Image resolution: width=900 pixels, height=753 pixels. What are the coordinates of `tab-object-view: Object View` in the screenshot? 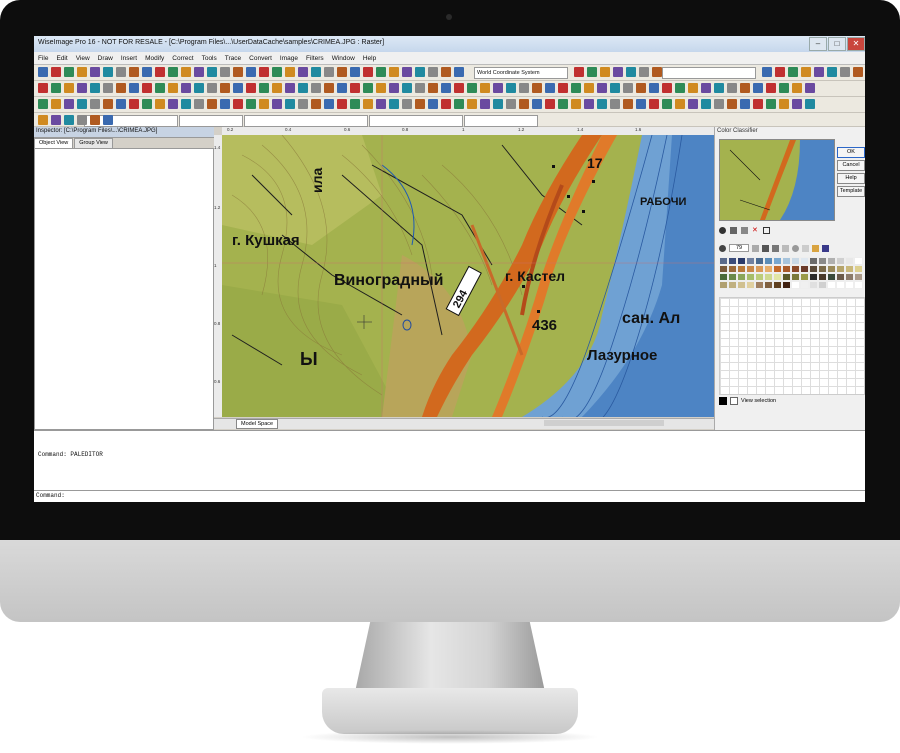 It's located at (54, 143).